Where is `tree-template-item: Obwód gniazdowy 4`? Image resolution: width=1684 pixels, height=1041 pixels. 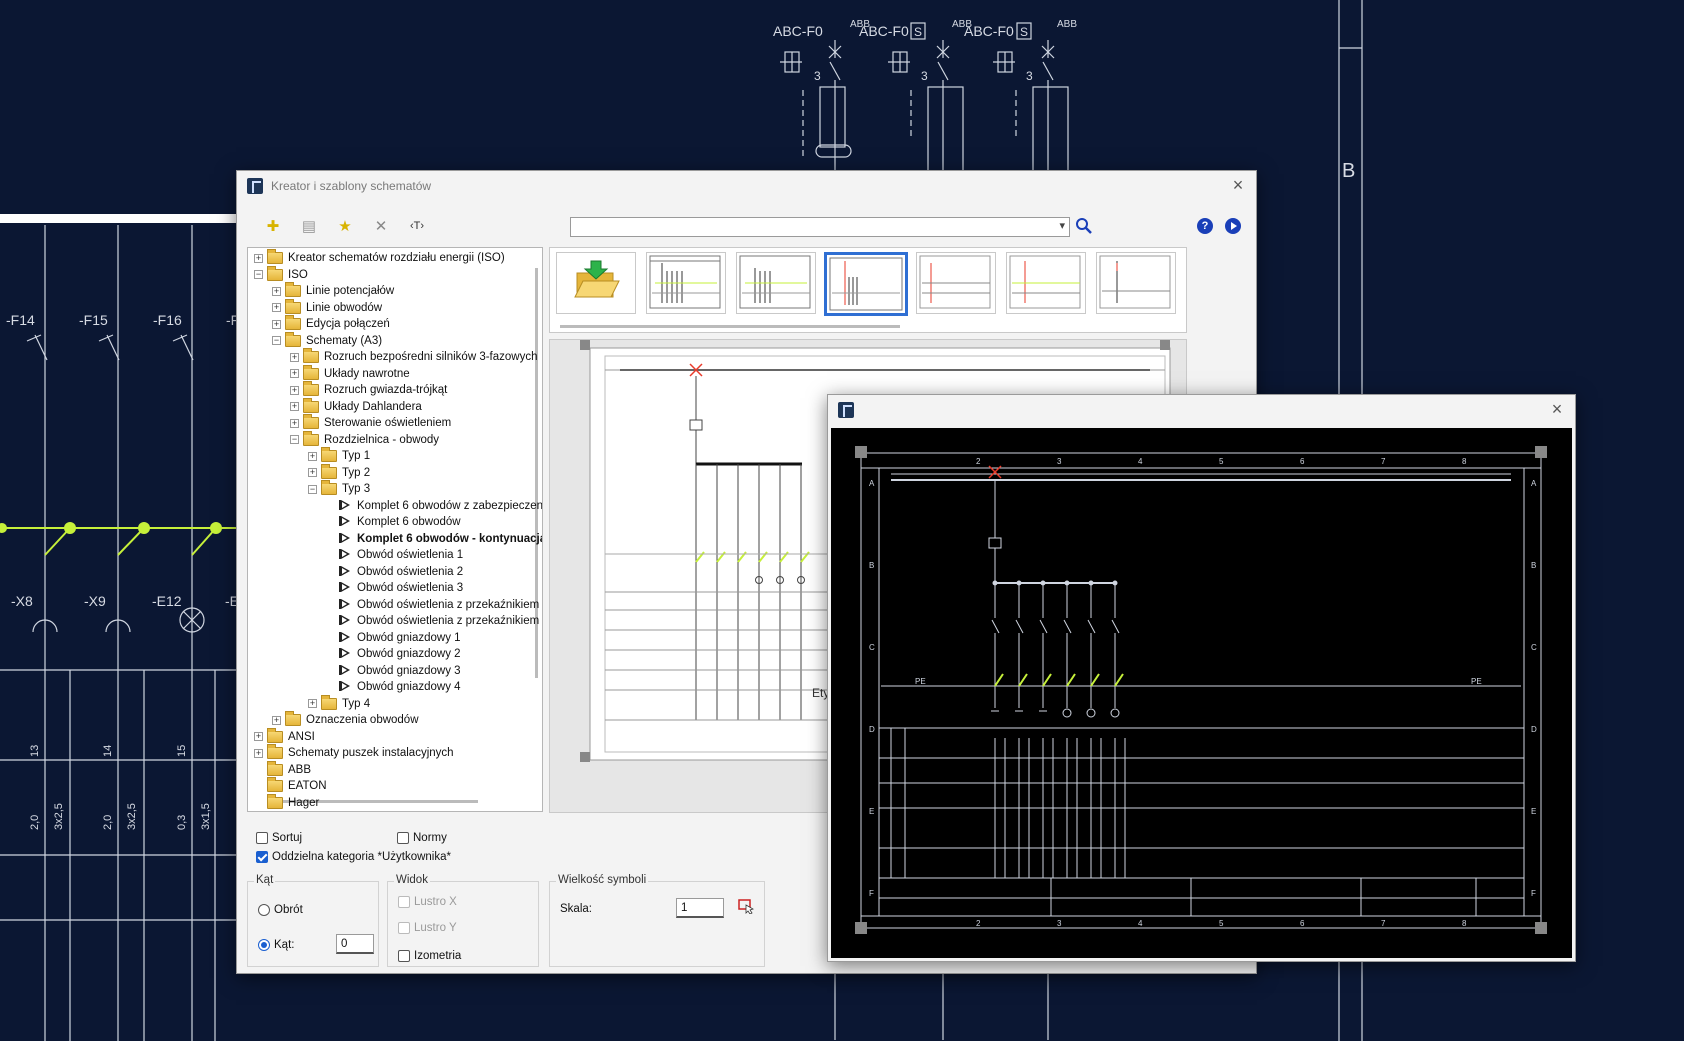 tree-template-item: Obwód gniazdowy 4 is located at coordinates (393, 687).